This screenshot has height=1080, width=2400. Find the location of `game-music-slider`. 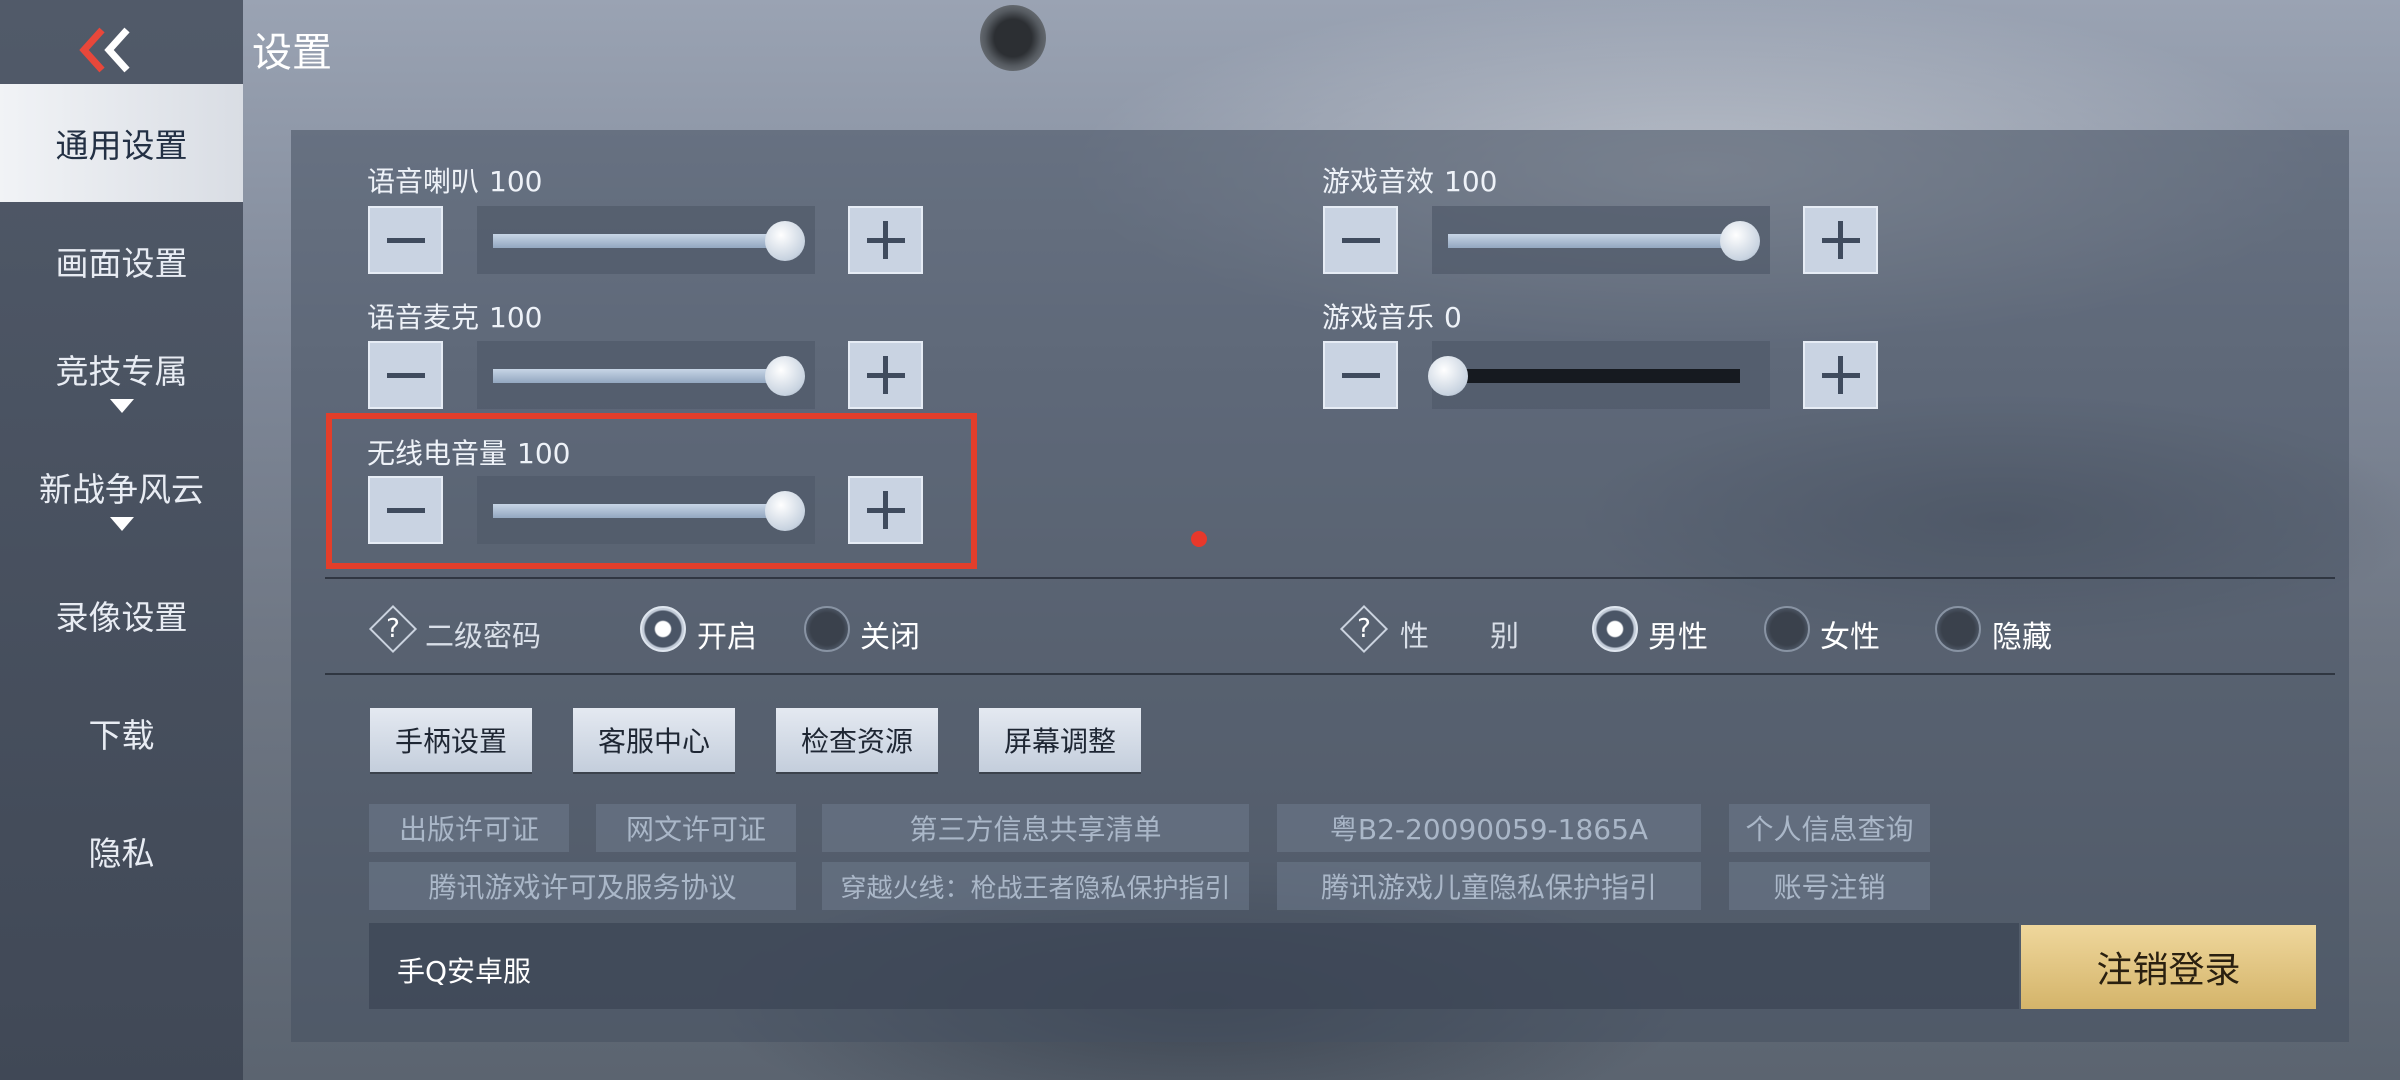

game-music-slider is located at coordinates (1599, 375).